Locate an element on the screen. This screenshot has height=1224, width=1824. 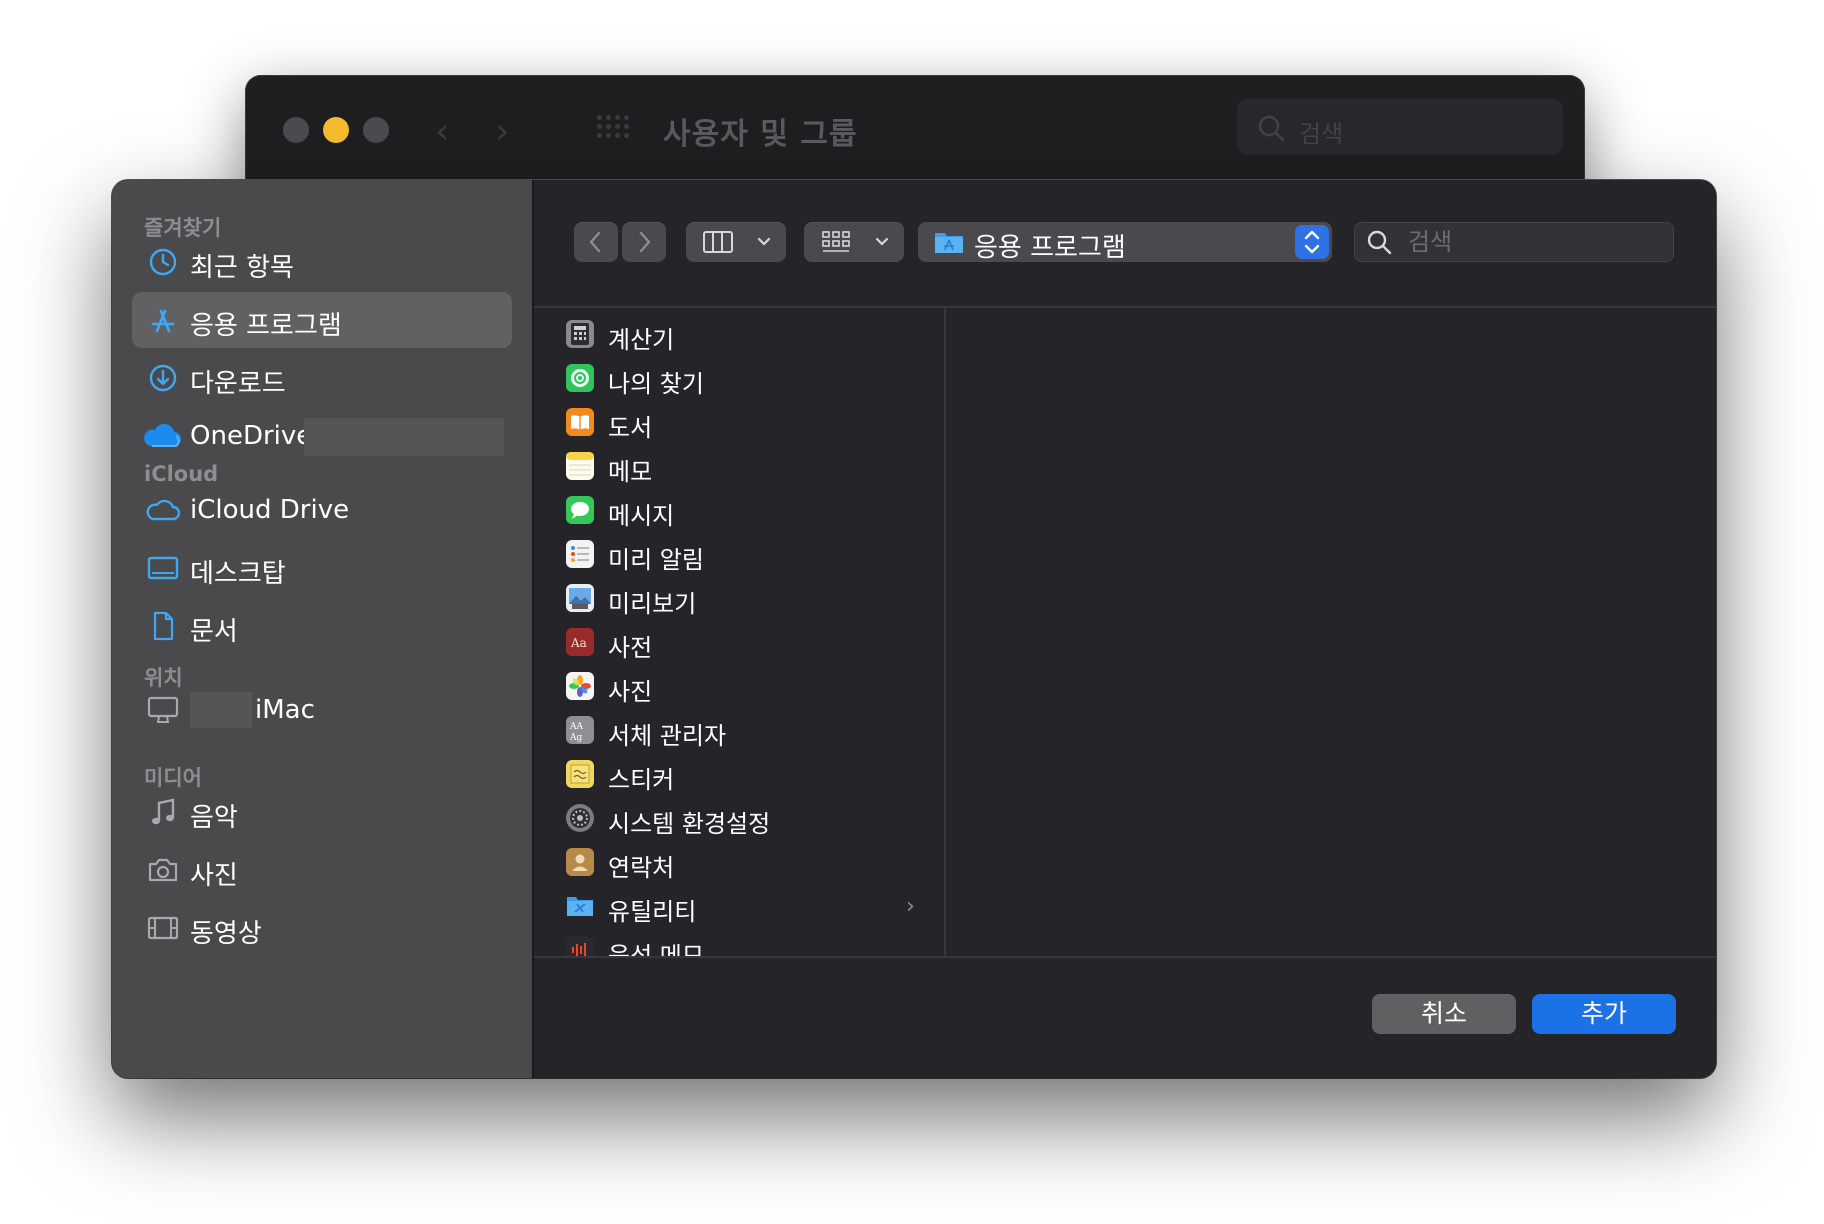
sidebar-item-applications: 응용 프로그램 is located at coordinates (322, 320).